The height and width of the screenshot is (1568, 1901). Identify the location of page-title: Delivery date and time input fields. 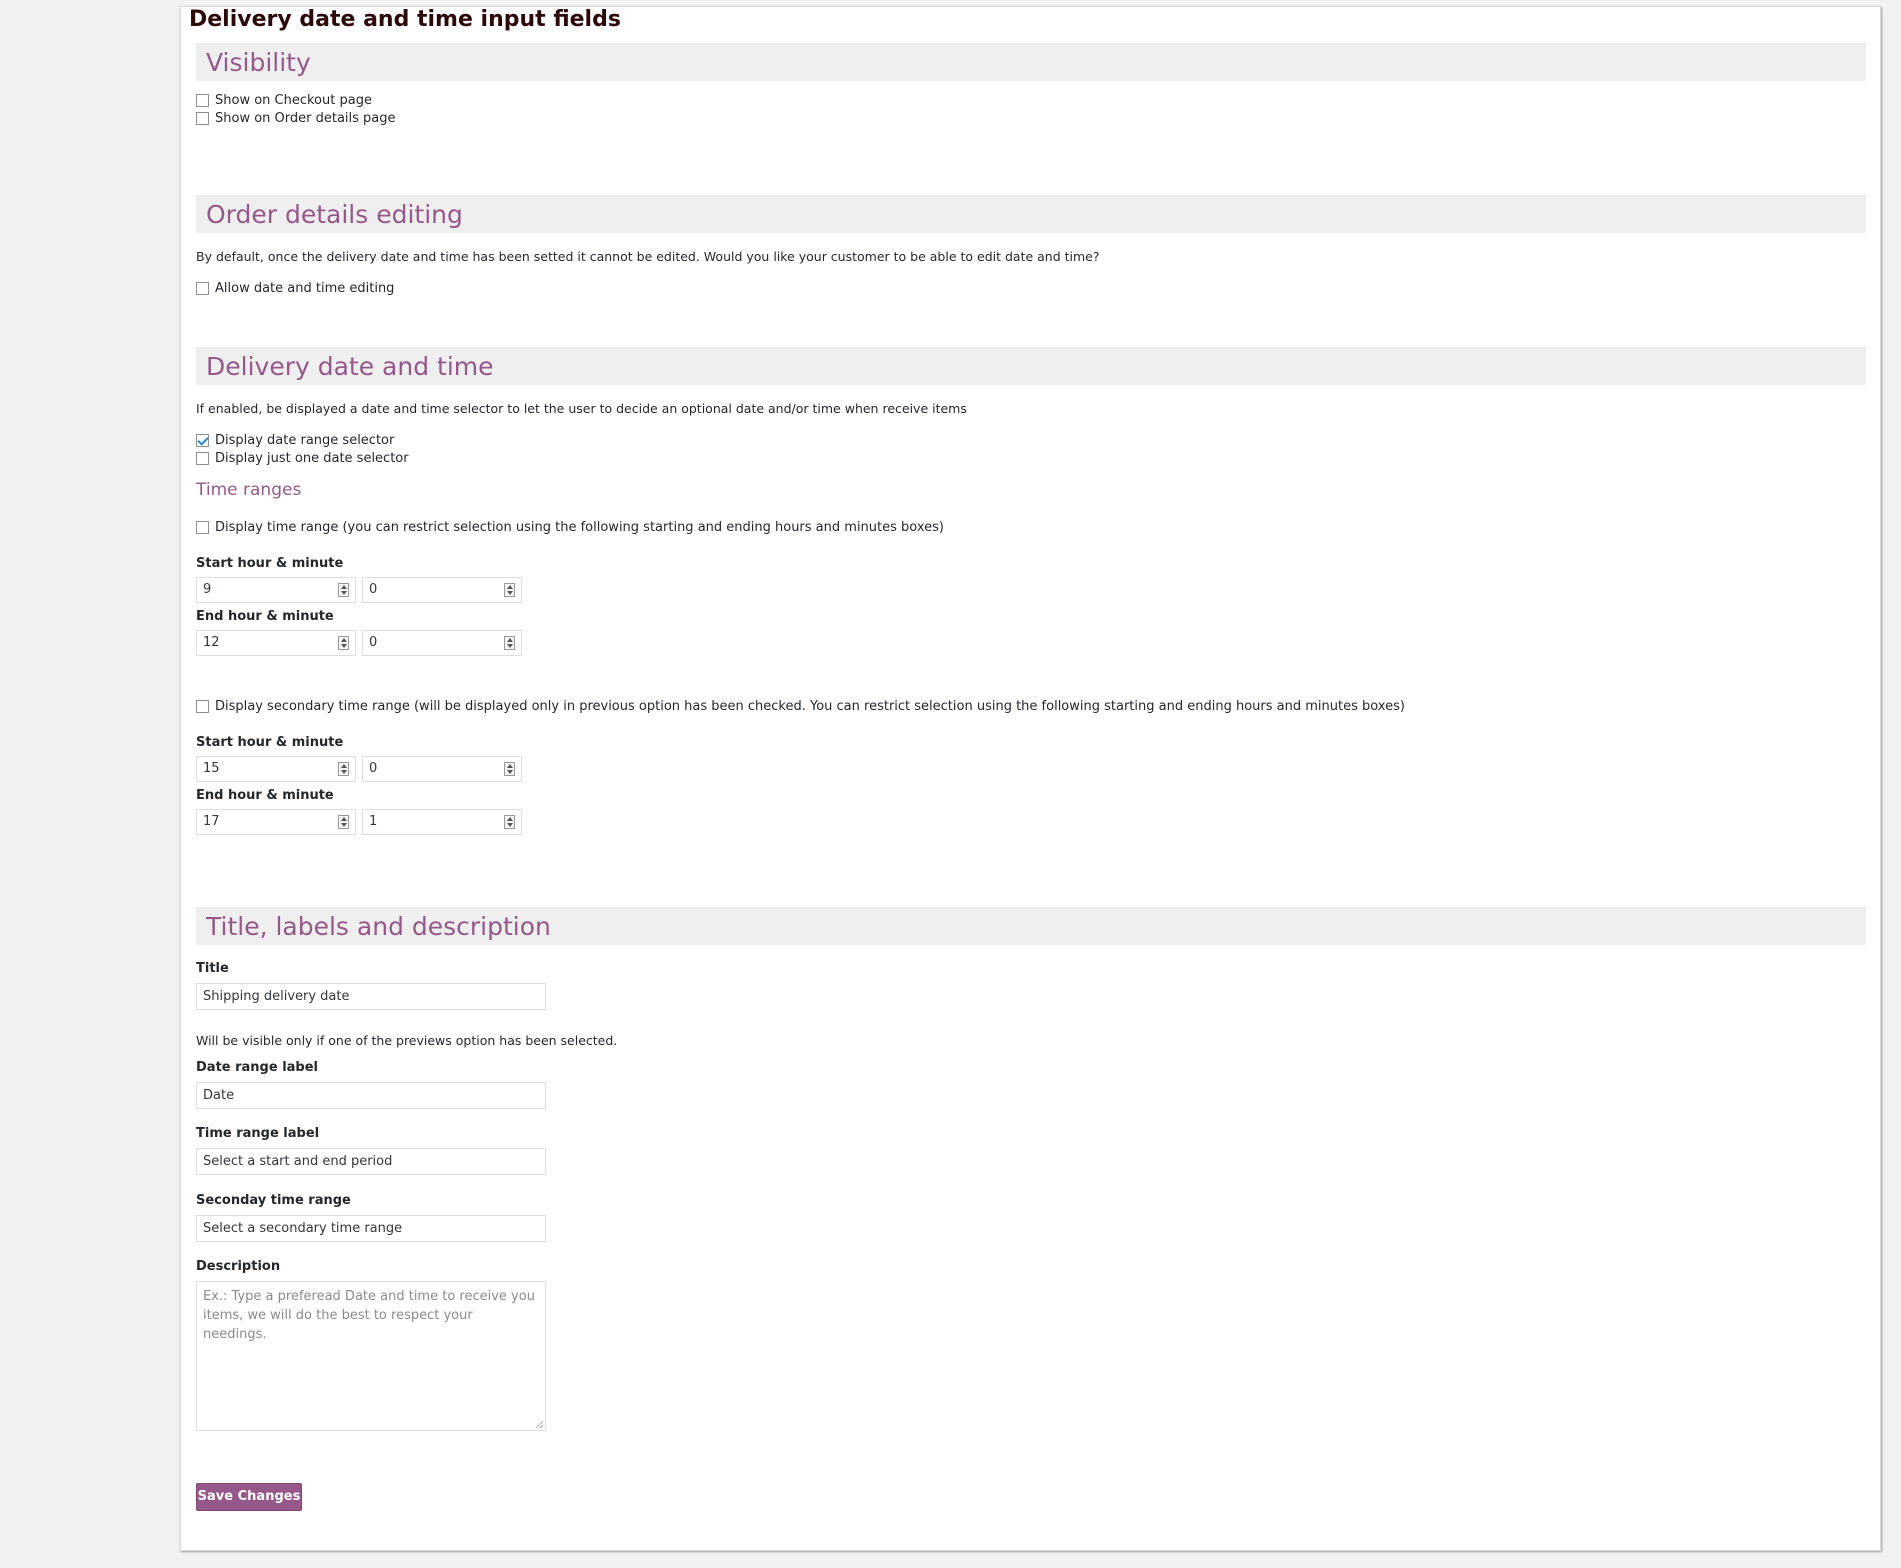
(405, 19).